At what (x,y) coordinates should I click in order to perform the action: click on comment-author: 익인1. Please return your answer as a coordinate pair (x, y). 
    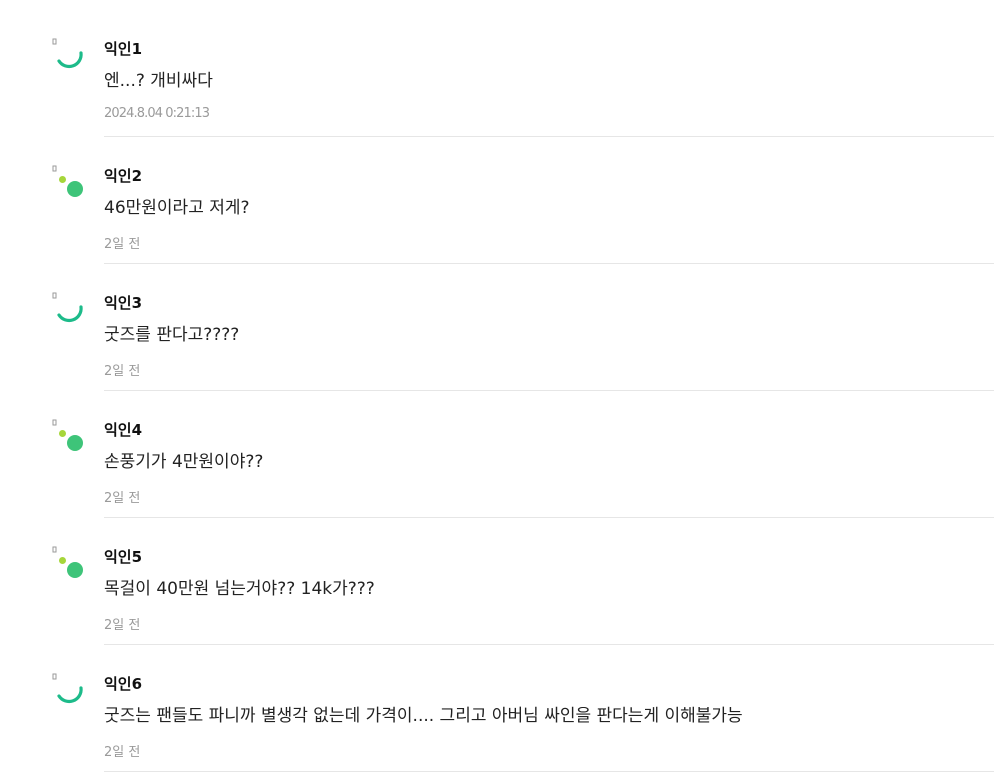
    Looking at the image, I should click on (123, 48).